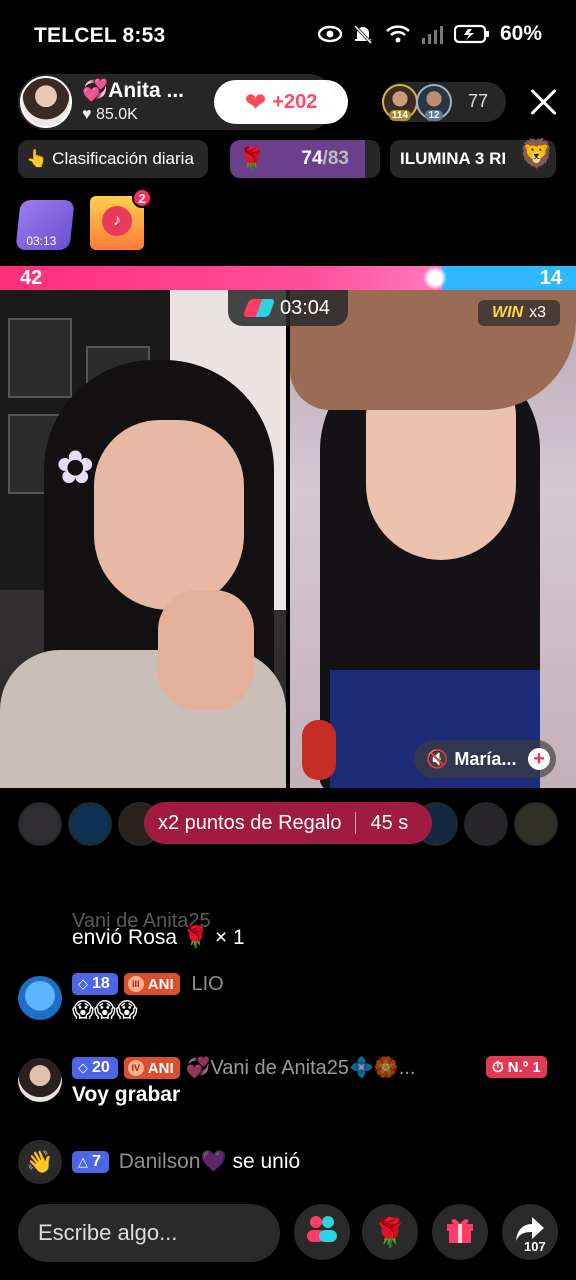 This screenshot has width=576, height=1280. What do you see at coordinates (207, 984) in the screenshot?
I see `chat-username: LIO` at bounding box center [207, 984].